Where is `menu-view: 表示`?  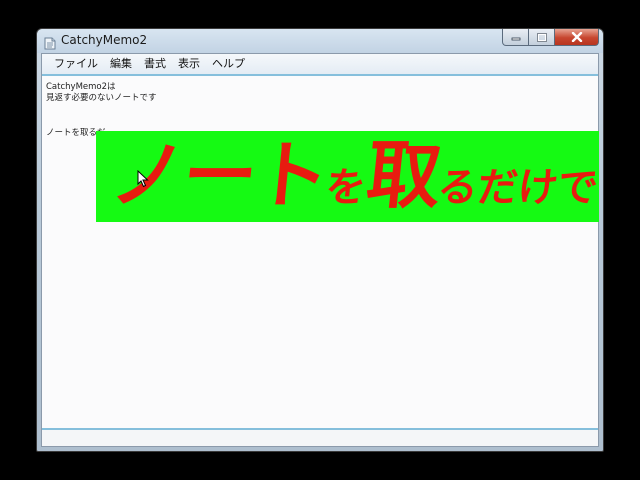
menu-view: 表示 is located at coordinates (189, 64).